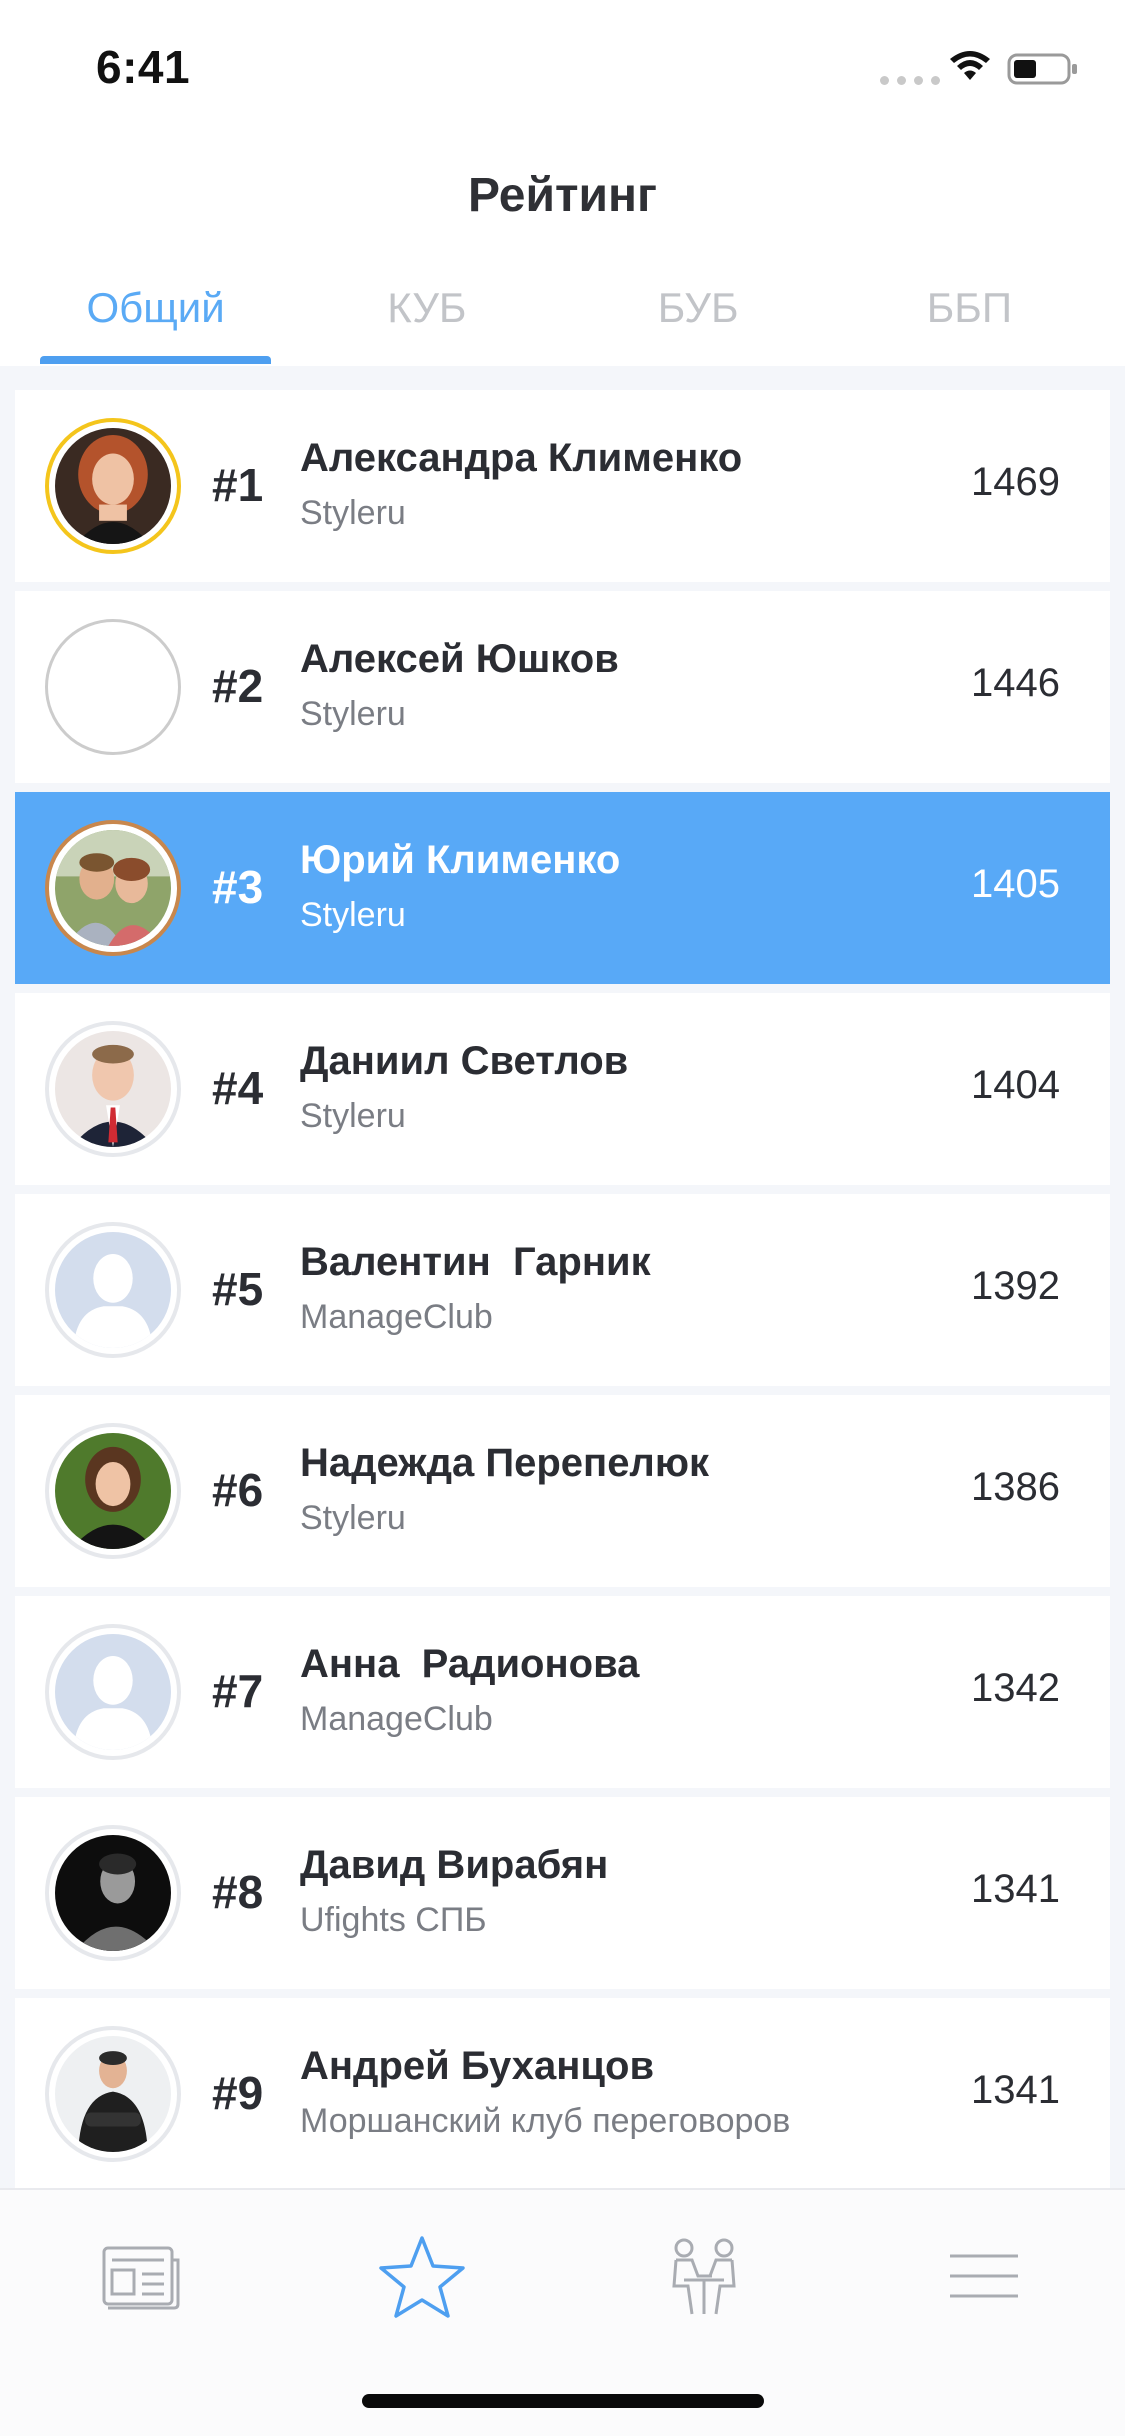 Image resolution: width=1125 pixels, height=2436 pixels. I want to click on nav-menu, so click(984, 2275).